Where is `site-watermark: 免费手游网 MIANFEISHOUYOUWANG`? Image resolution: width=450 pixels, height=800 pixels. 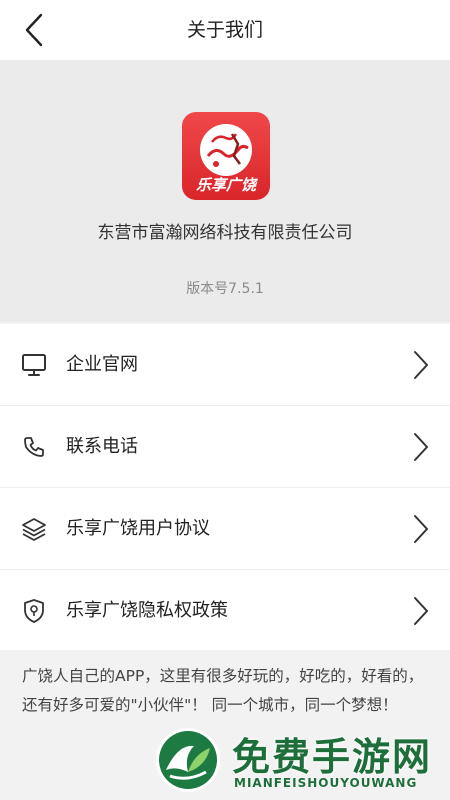
site-watermark: 免费手游网 MIANFEISHOUYOUWANG is located at coordinates (300, 762).